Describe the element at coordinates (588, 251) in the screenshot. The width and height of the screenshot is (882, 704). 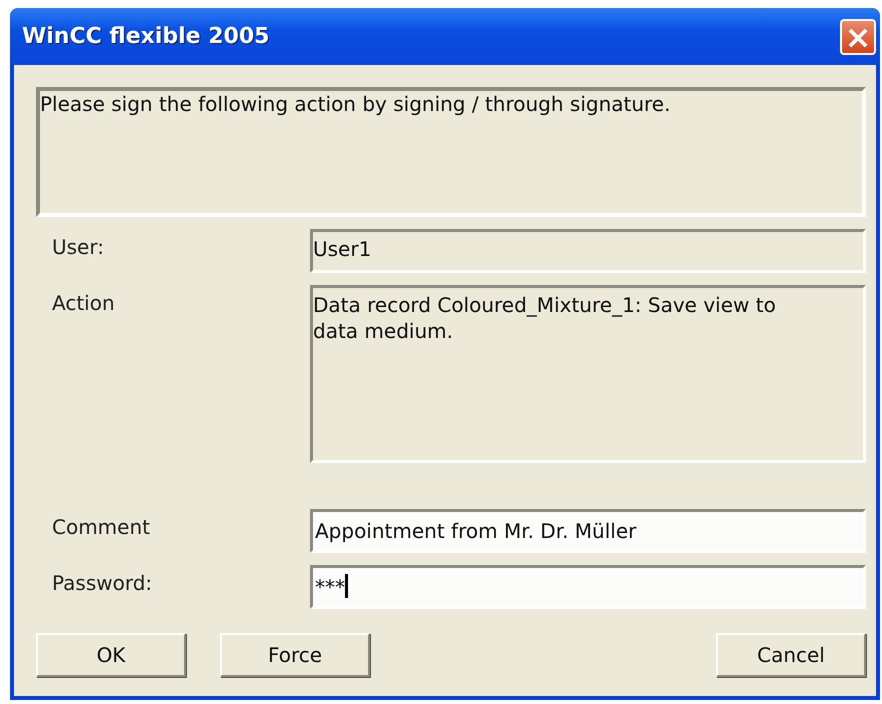
I see `readonly-field: User1` at that location.